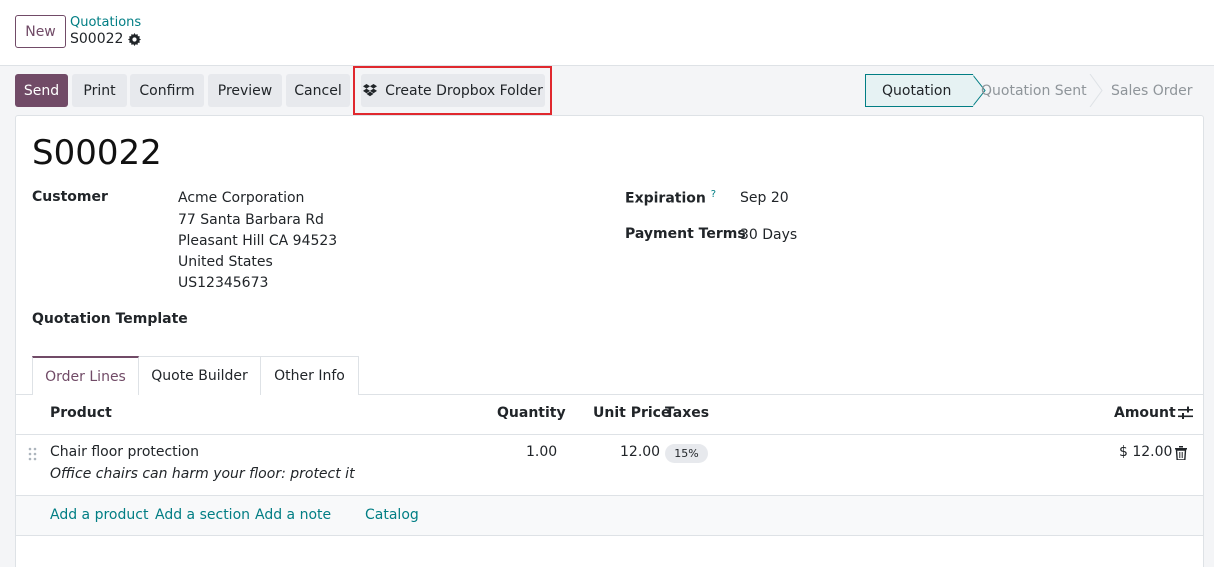  Describe the element at coordinates (70, 197) in the screenshot. I see `customer-label: Customer` at that location.